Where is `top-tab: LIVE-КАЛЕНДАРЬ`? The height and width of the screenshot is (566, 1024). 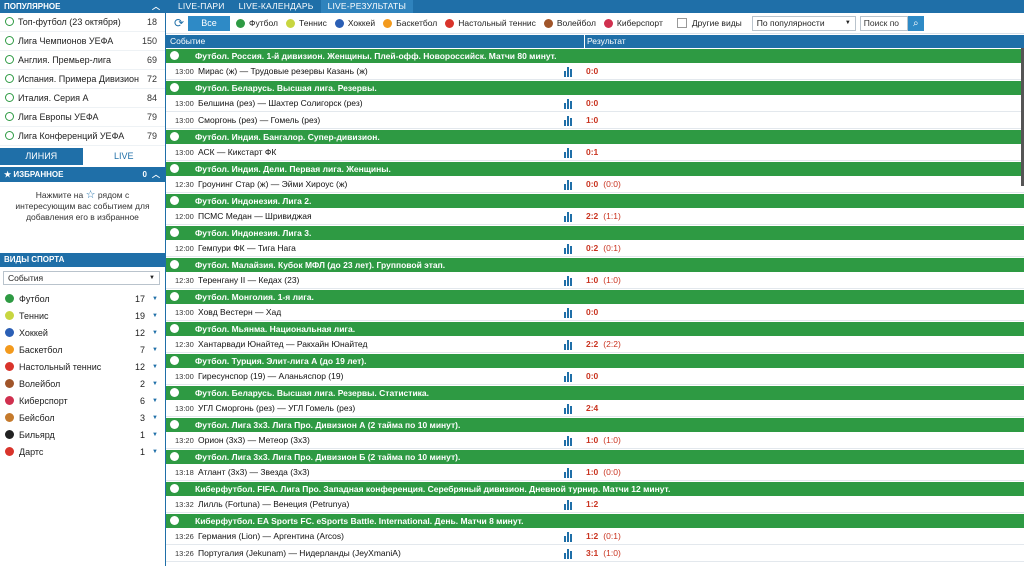
top-tab: LIVE-КАЛЕНДАРЬ is located at coordinates (276, 6).